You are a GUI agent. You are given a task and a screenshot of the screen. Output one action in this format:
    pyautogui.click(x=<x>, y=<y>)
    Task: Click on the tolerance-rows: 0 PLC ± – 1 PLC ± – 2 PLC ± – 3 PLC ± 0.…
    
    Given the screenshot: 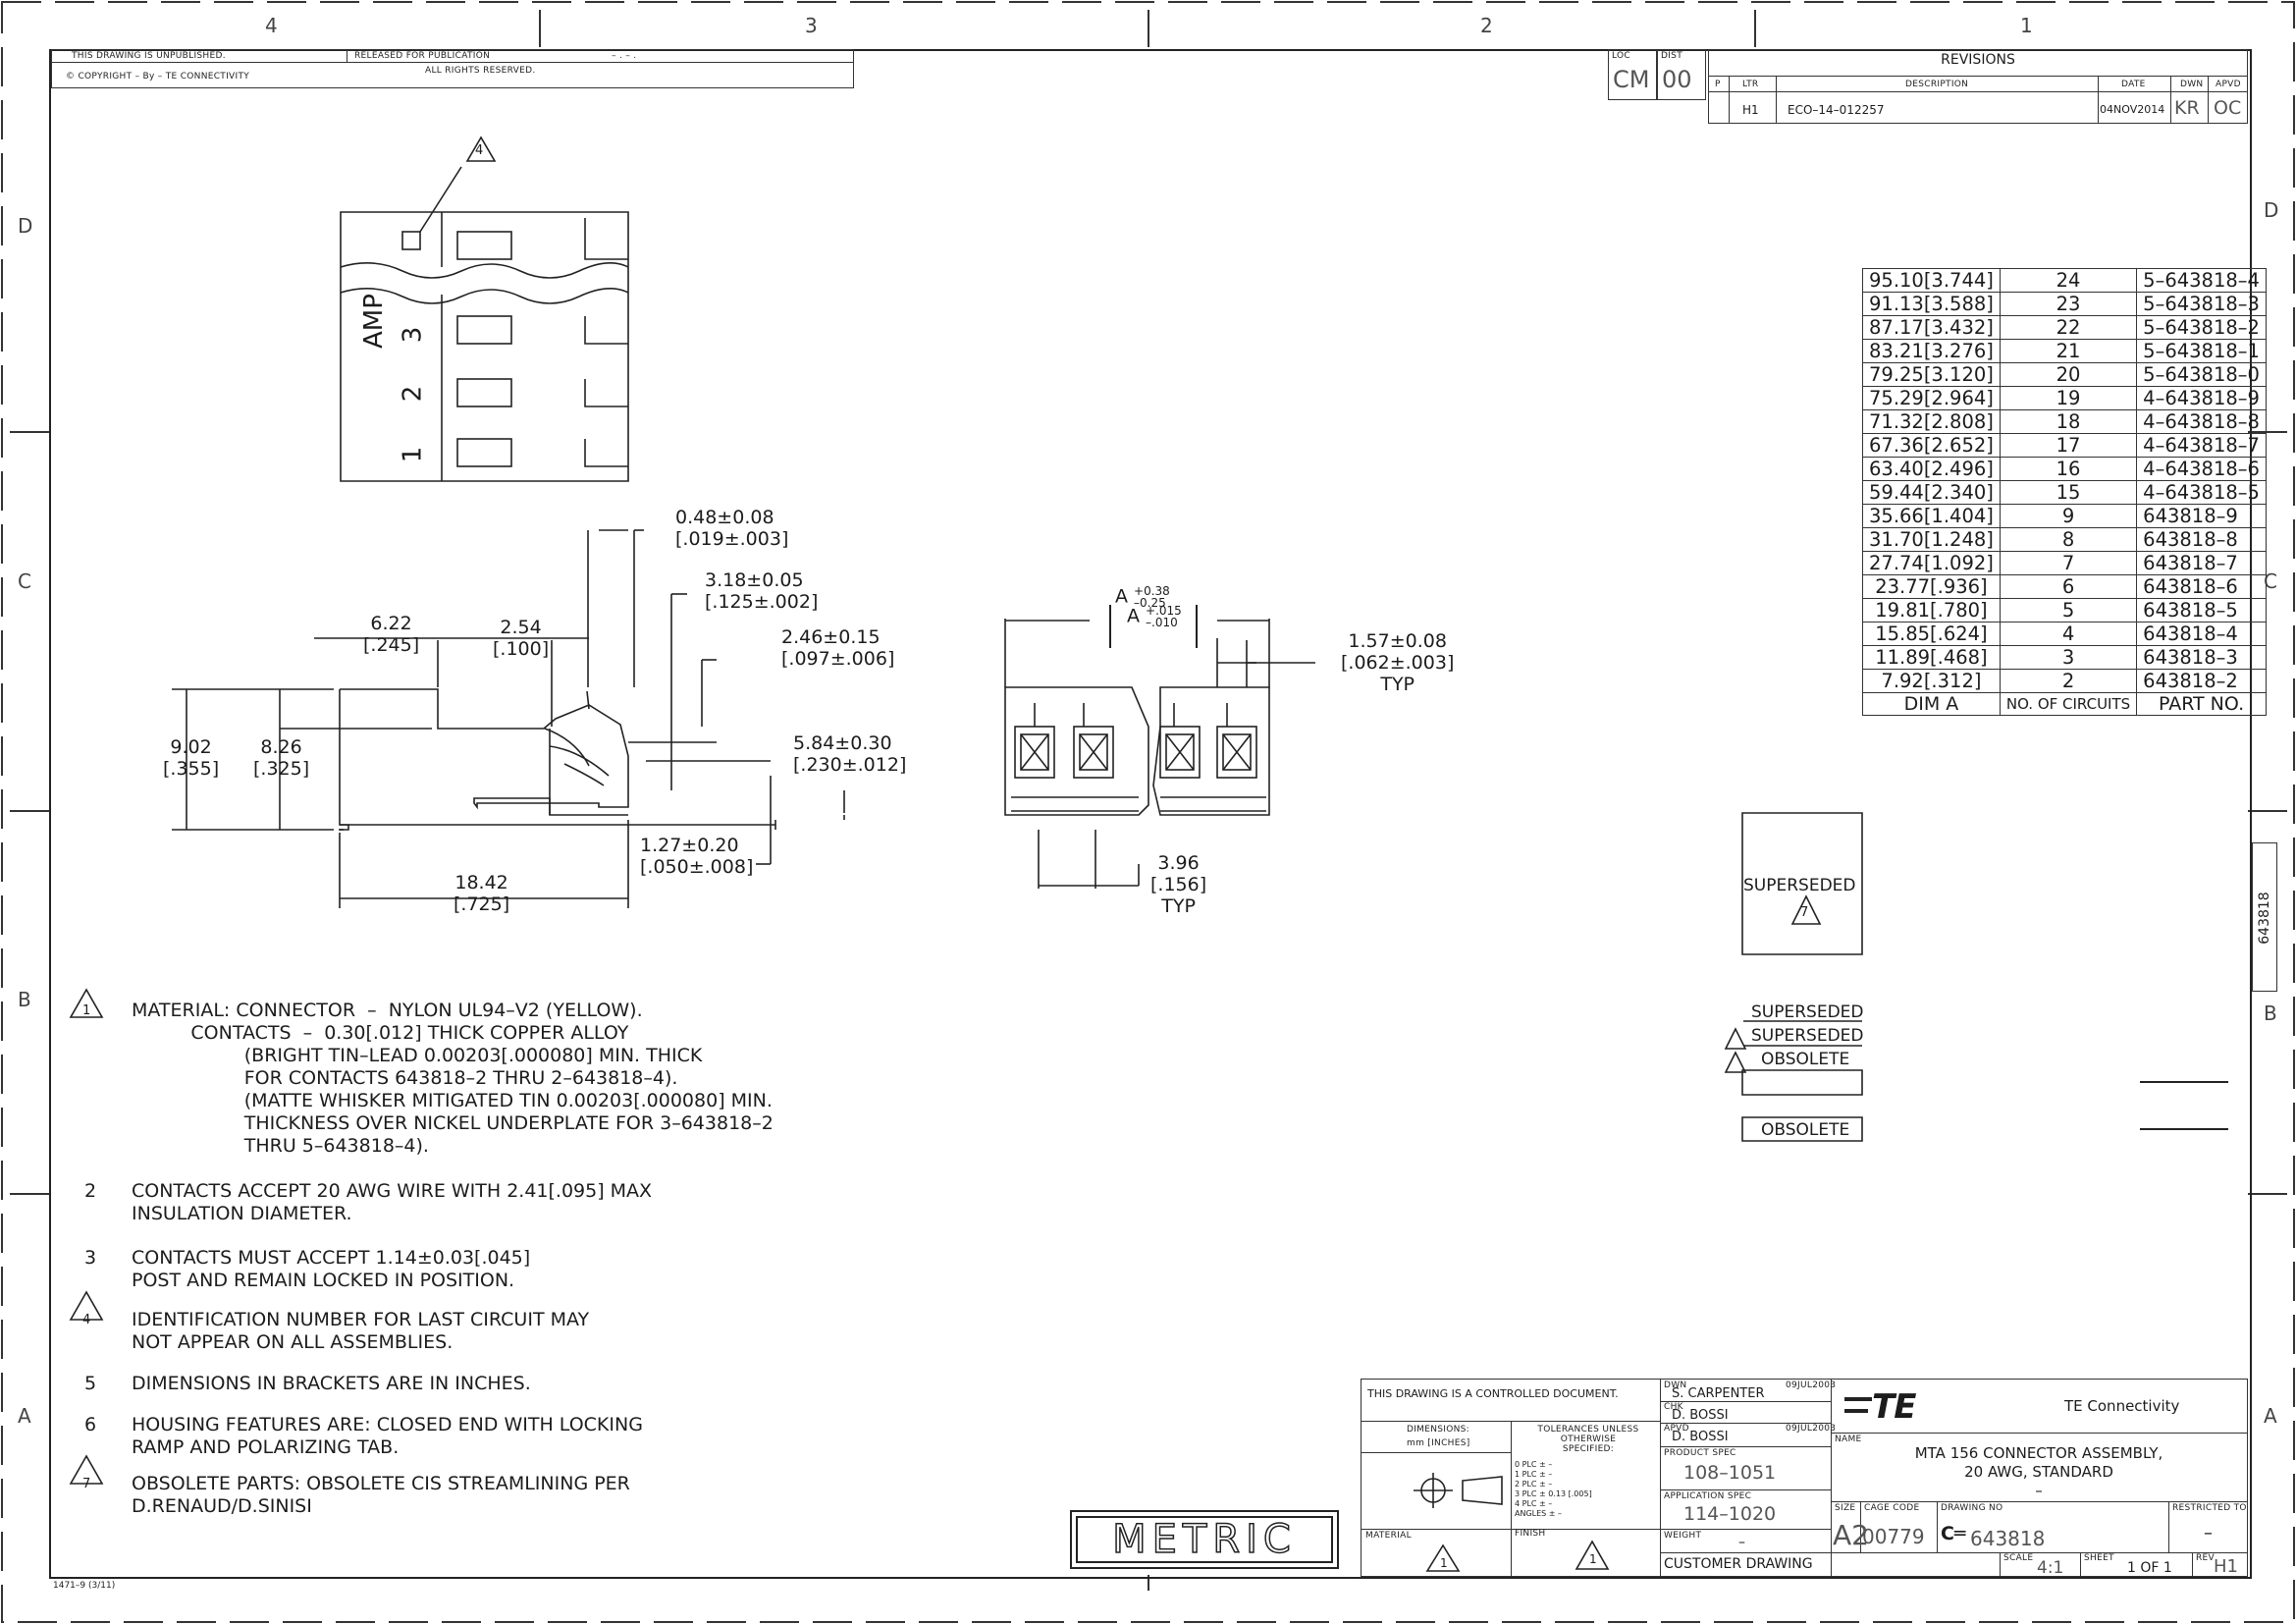 What is the action you would take?
    pyautogui.click(x=1554, y=1489)
    